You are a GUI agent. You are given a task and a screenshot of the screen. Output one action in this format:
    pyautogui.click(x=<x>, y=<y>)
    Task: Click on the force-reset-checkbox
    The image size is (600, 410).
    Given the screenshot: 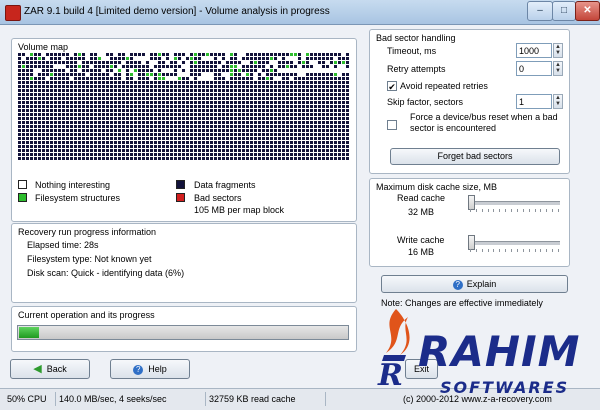 What is the action you would take?
    pyautogui.click(x=392, y=125)
    